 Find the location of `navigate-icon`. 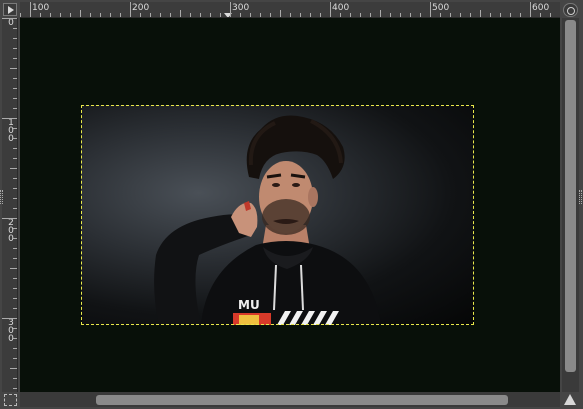

navigate-icon is located at coordinates (570, 10).